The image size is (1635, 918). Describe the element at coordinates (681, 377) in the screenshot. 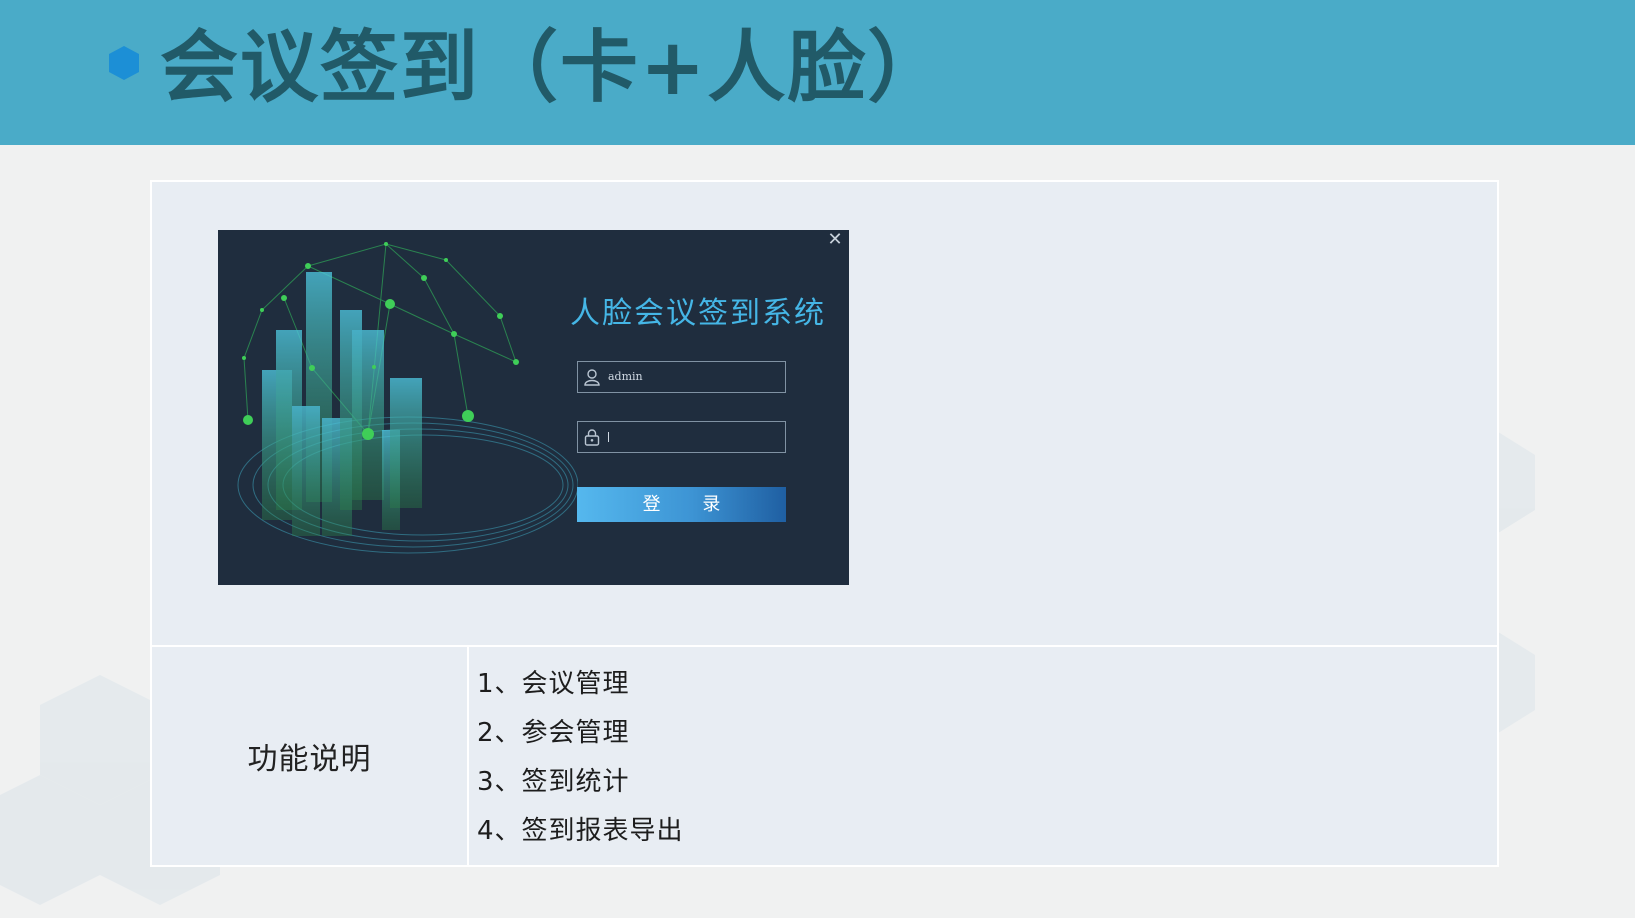

I see `username-field: admin` at that location.